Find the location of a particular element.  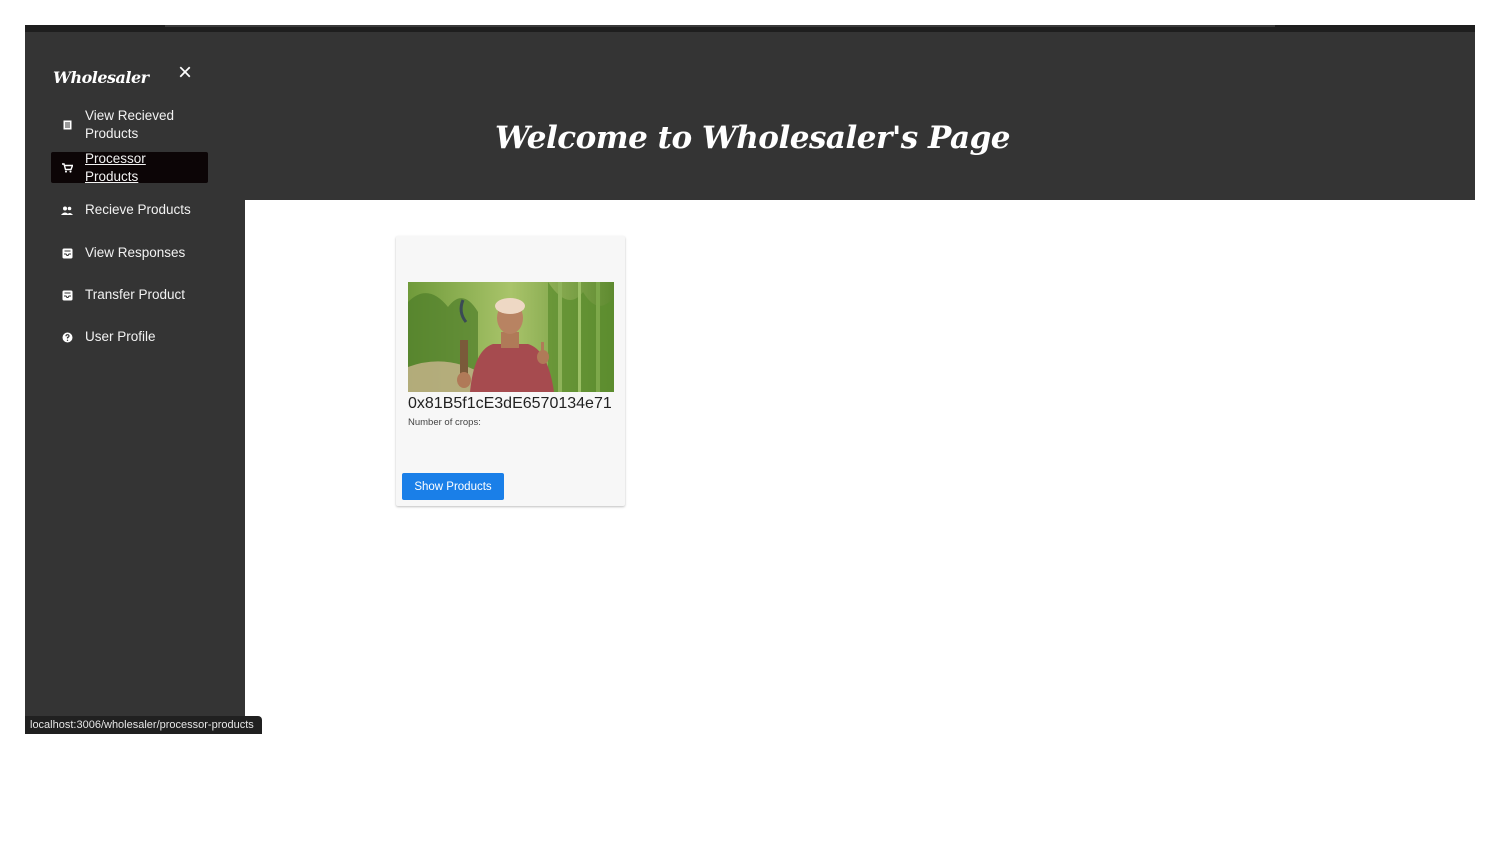

close-icon: × is located at coordinates (185, 73).